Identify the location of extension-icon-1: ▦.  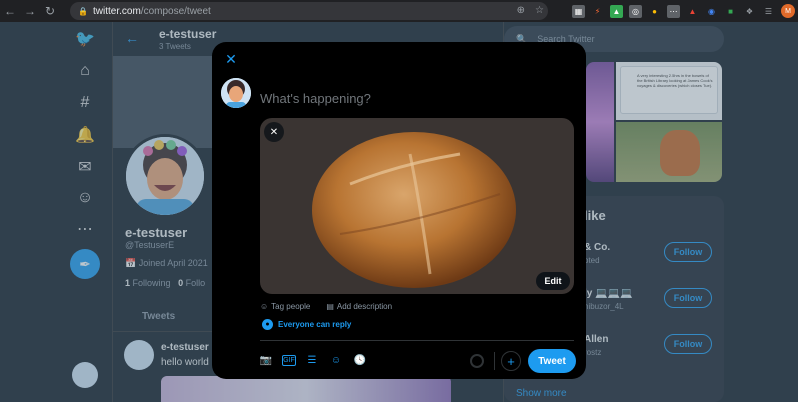
(578, 11).